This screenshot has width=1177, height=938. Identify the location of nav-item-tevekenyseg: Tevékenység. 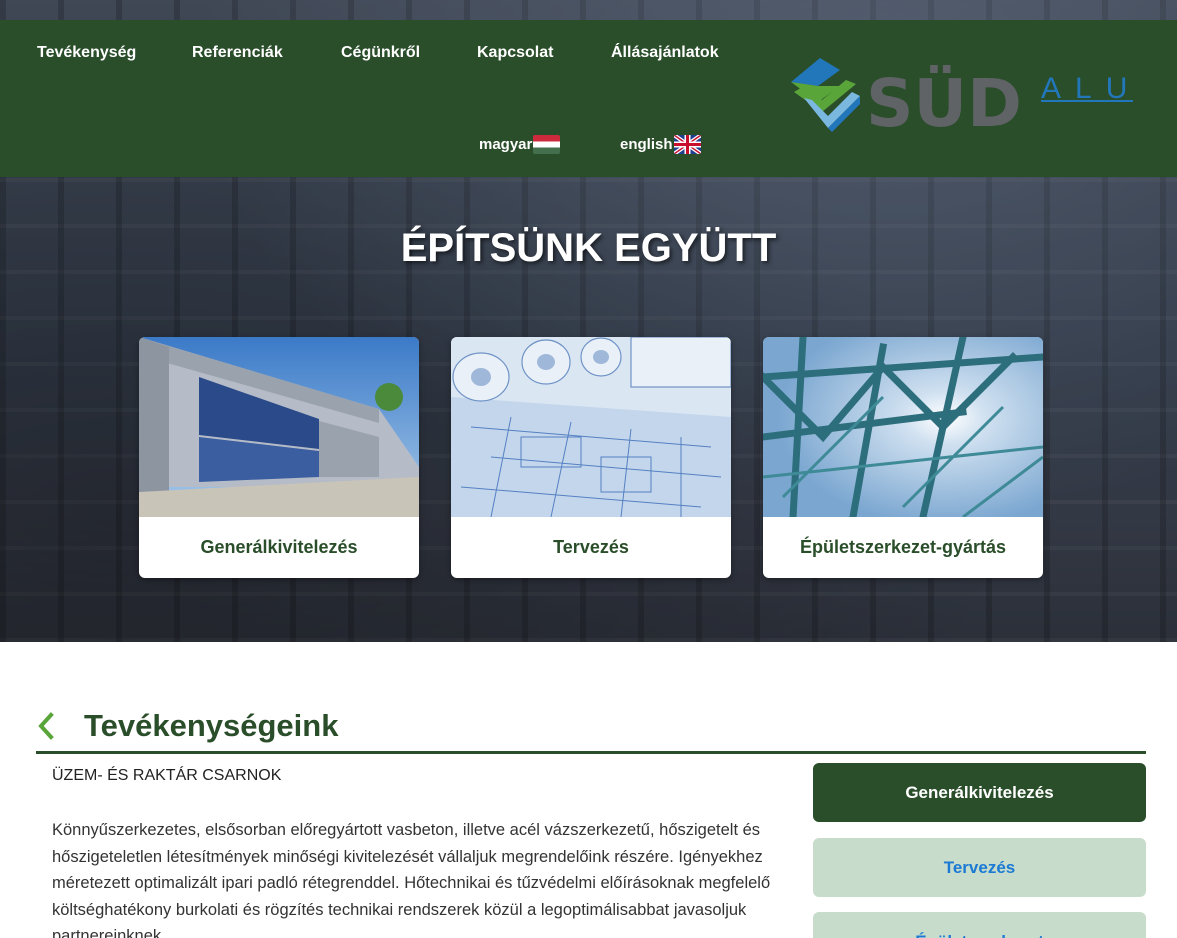
(86, 53).